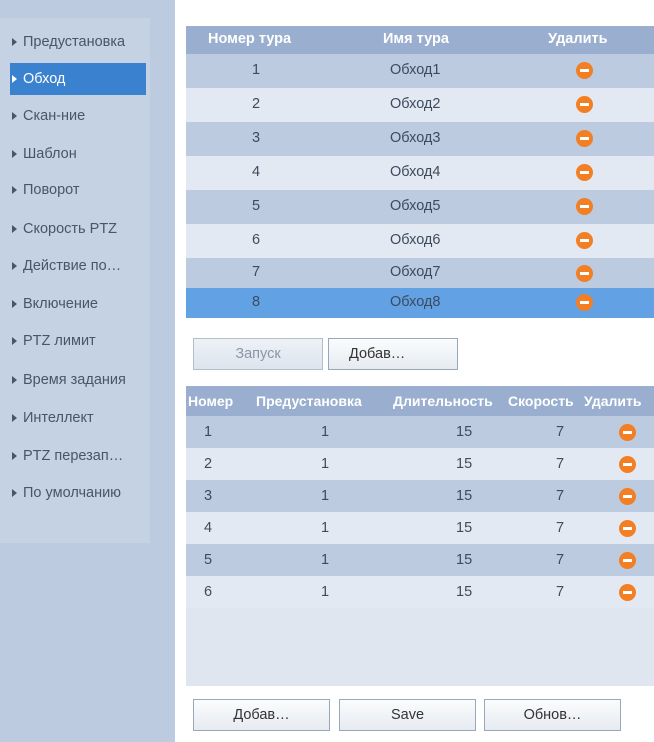 This screenshot has width=654, height=742. What do you see at coordinates (309, 401) in the screenshot?
I see `header-preset: Предустановка` at bounding box center [309, 401].